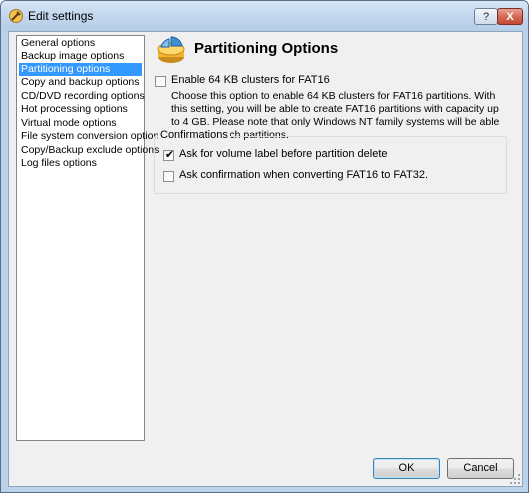 The image size is (529, 493). What do you see at coordinates (16, 16) in the screenshot?
I see `settings-wrench-icon` at bounding box center [16, 16].